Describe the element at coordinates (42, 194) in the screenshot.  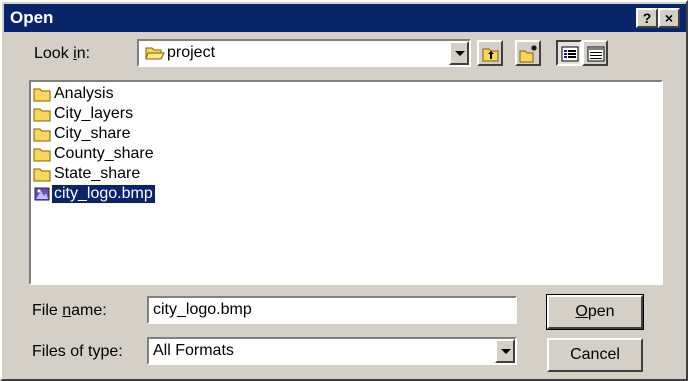
I see `bitmap-file-icon` at that location.